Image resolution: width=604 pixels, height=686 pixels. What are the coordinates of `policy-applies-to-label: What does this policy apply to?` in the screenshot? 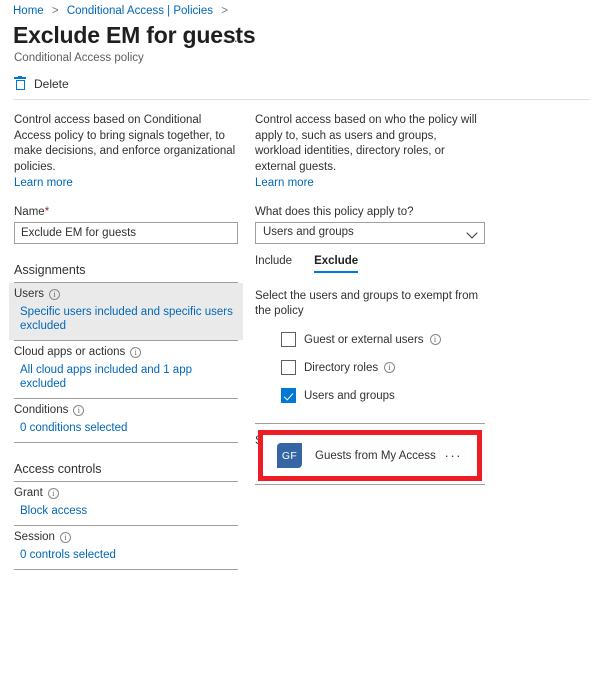 It's located at (334, 212).